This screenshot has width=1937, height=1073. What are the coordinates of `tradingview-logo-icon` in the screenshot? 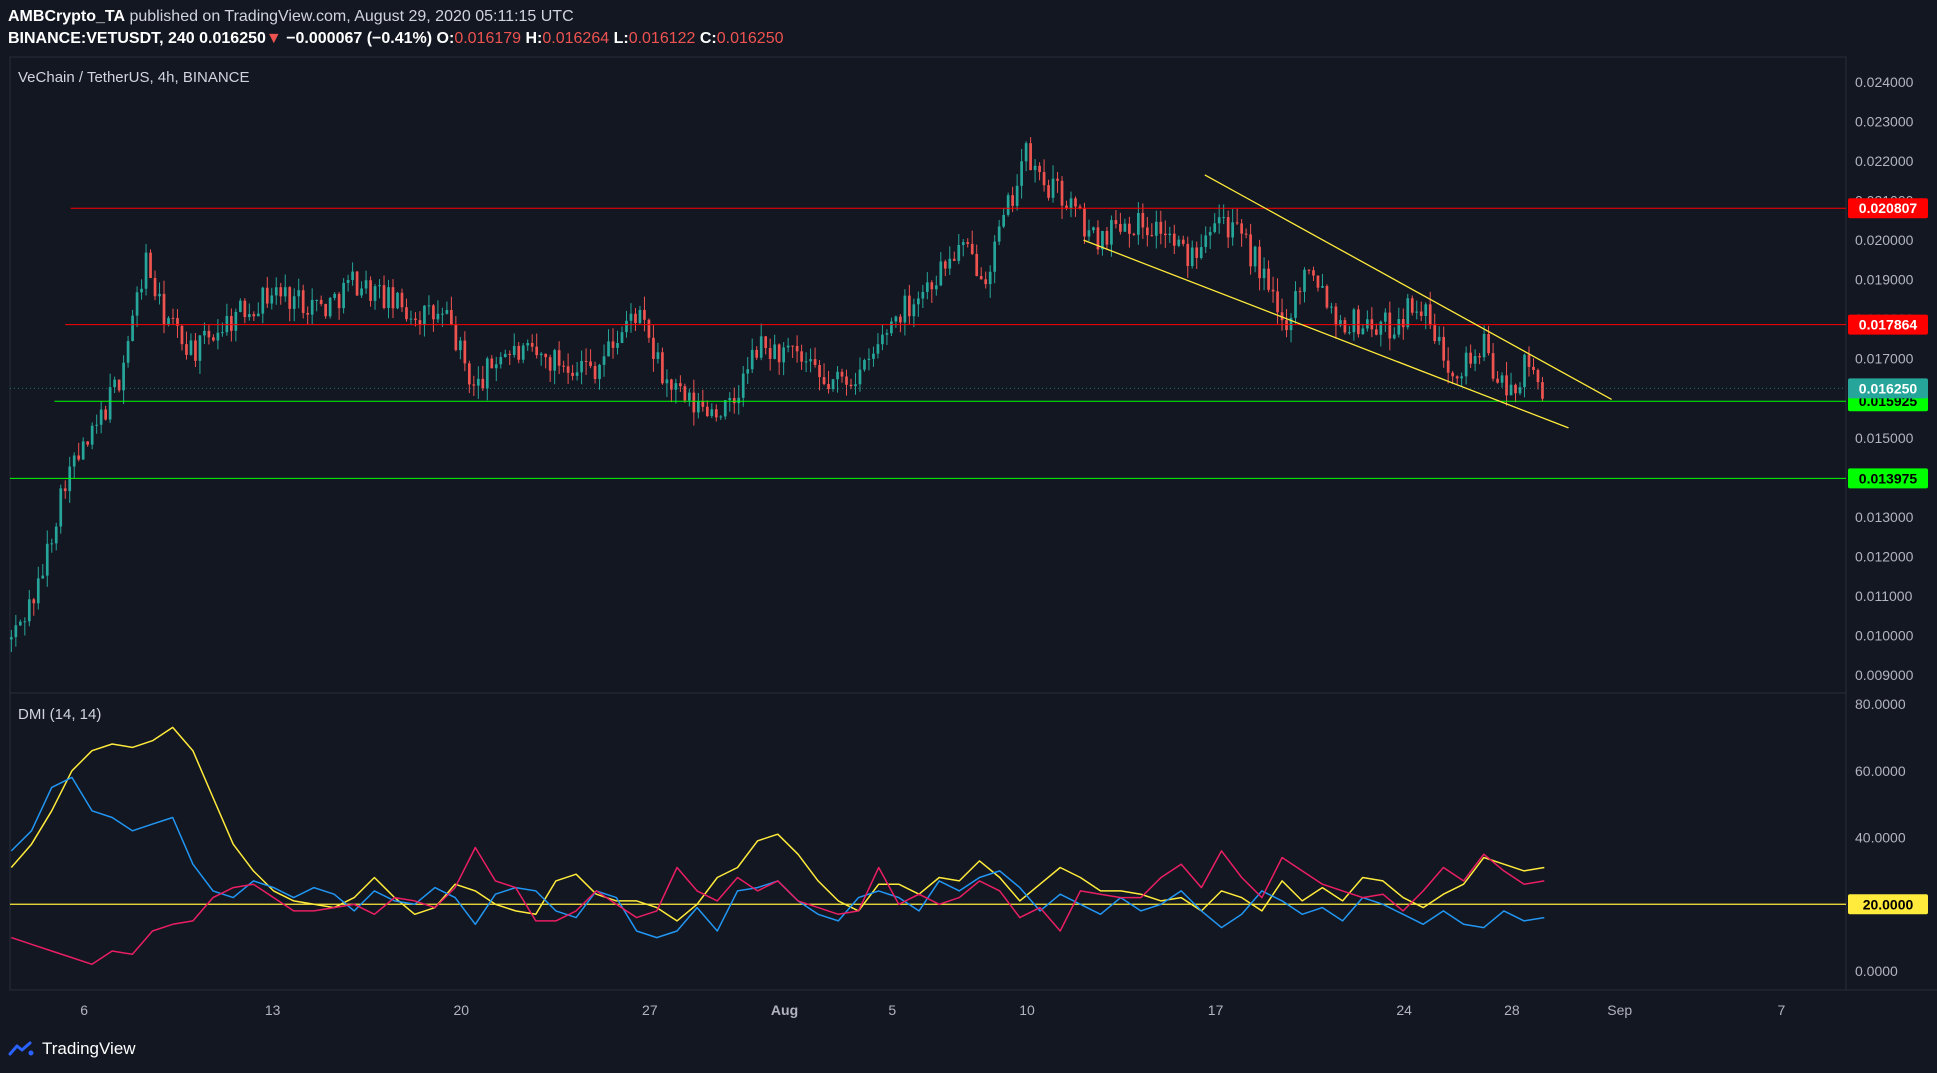 It's located at (21, 1048).